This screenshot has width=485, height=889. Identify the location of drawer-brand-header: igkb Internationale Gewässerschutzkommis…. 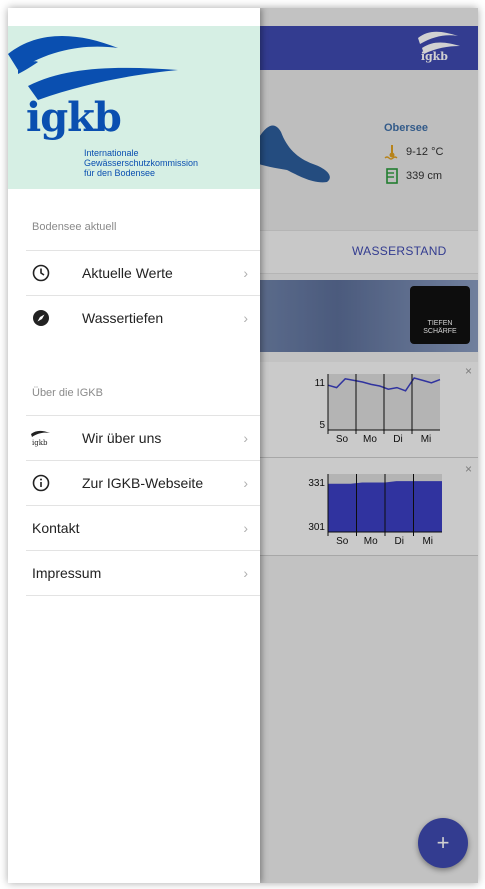
(134, 107).